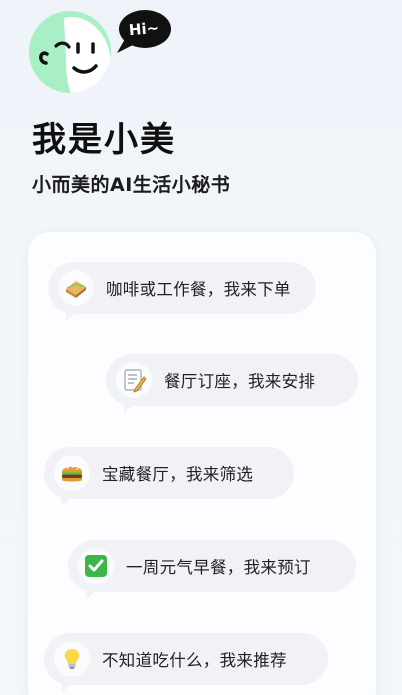 The width and height of the screenshot is (402, 695). I want to click on feature-item-reserve-table: 餐厅订座，我来安排, so click(232, 383).